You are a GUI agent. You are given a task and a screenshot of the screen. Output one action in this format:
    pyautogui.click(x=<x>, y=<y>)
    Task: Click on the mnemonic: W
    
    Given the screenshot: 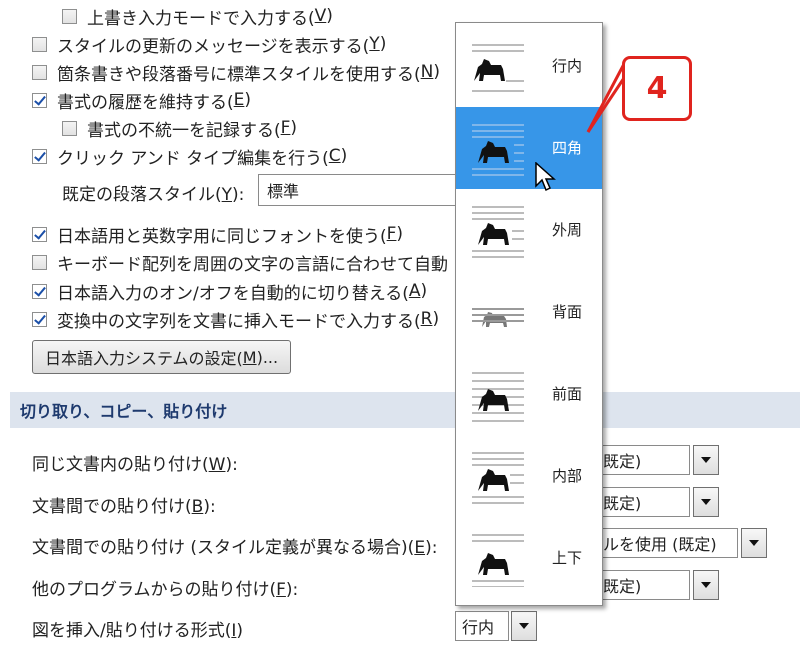 What is the action you would take?
    pyautogui.click(x=217, y=465)
    